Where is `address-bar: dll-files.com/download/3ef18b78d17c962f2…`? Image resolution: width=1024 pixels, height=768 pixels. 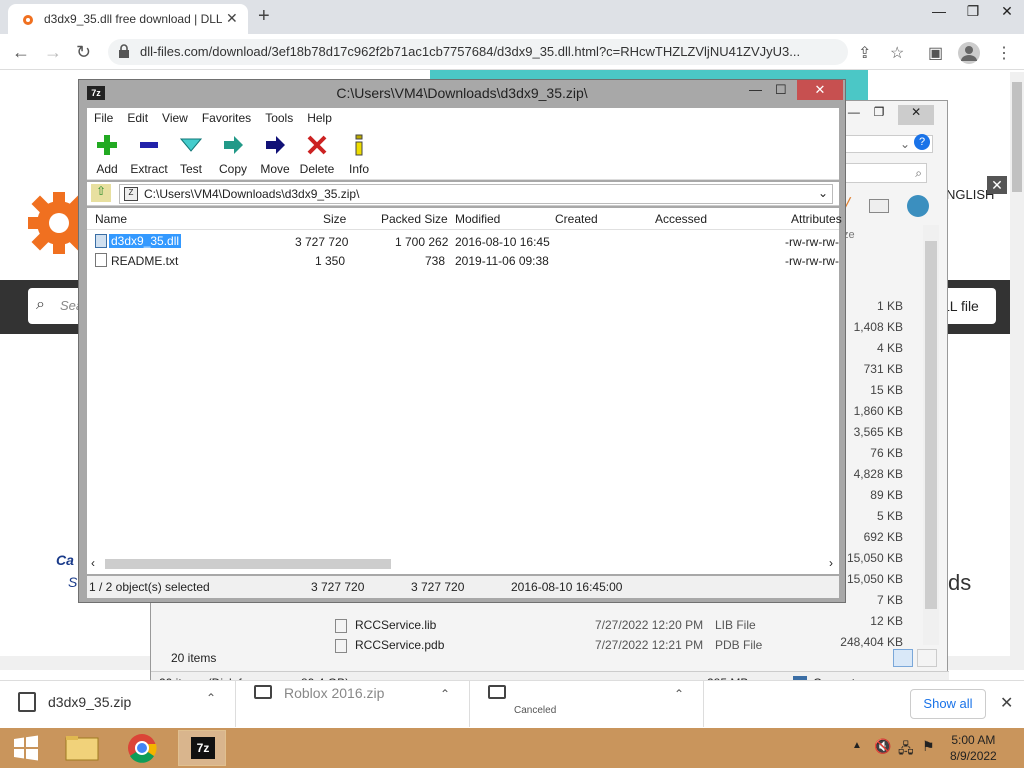 address-bar: dll-files.com/download/3ef18b78d17c962f2… is located at coordinates (478, 52).